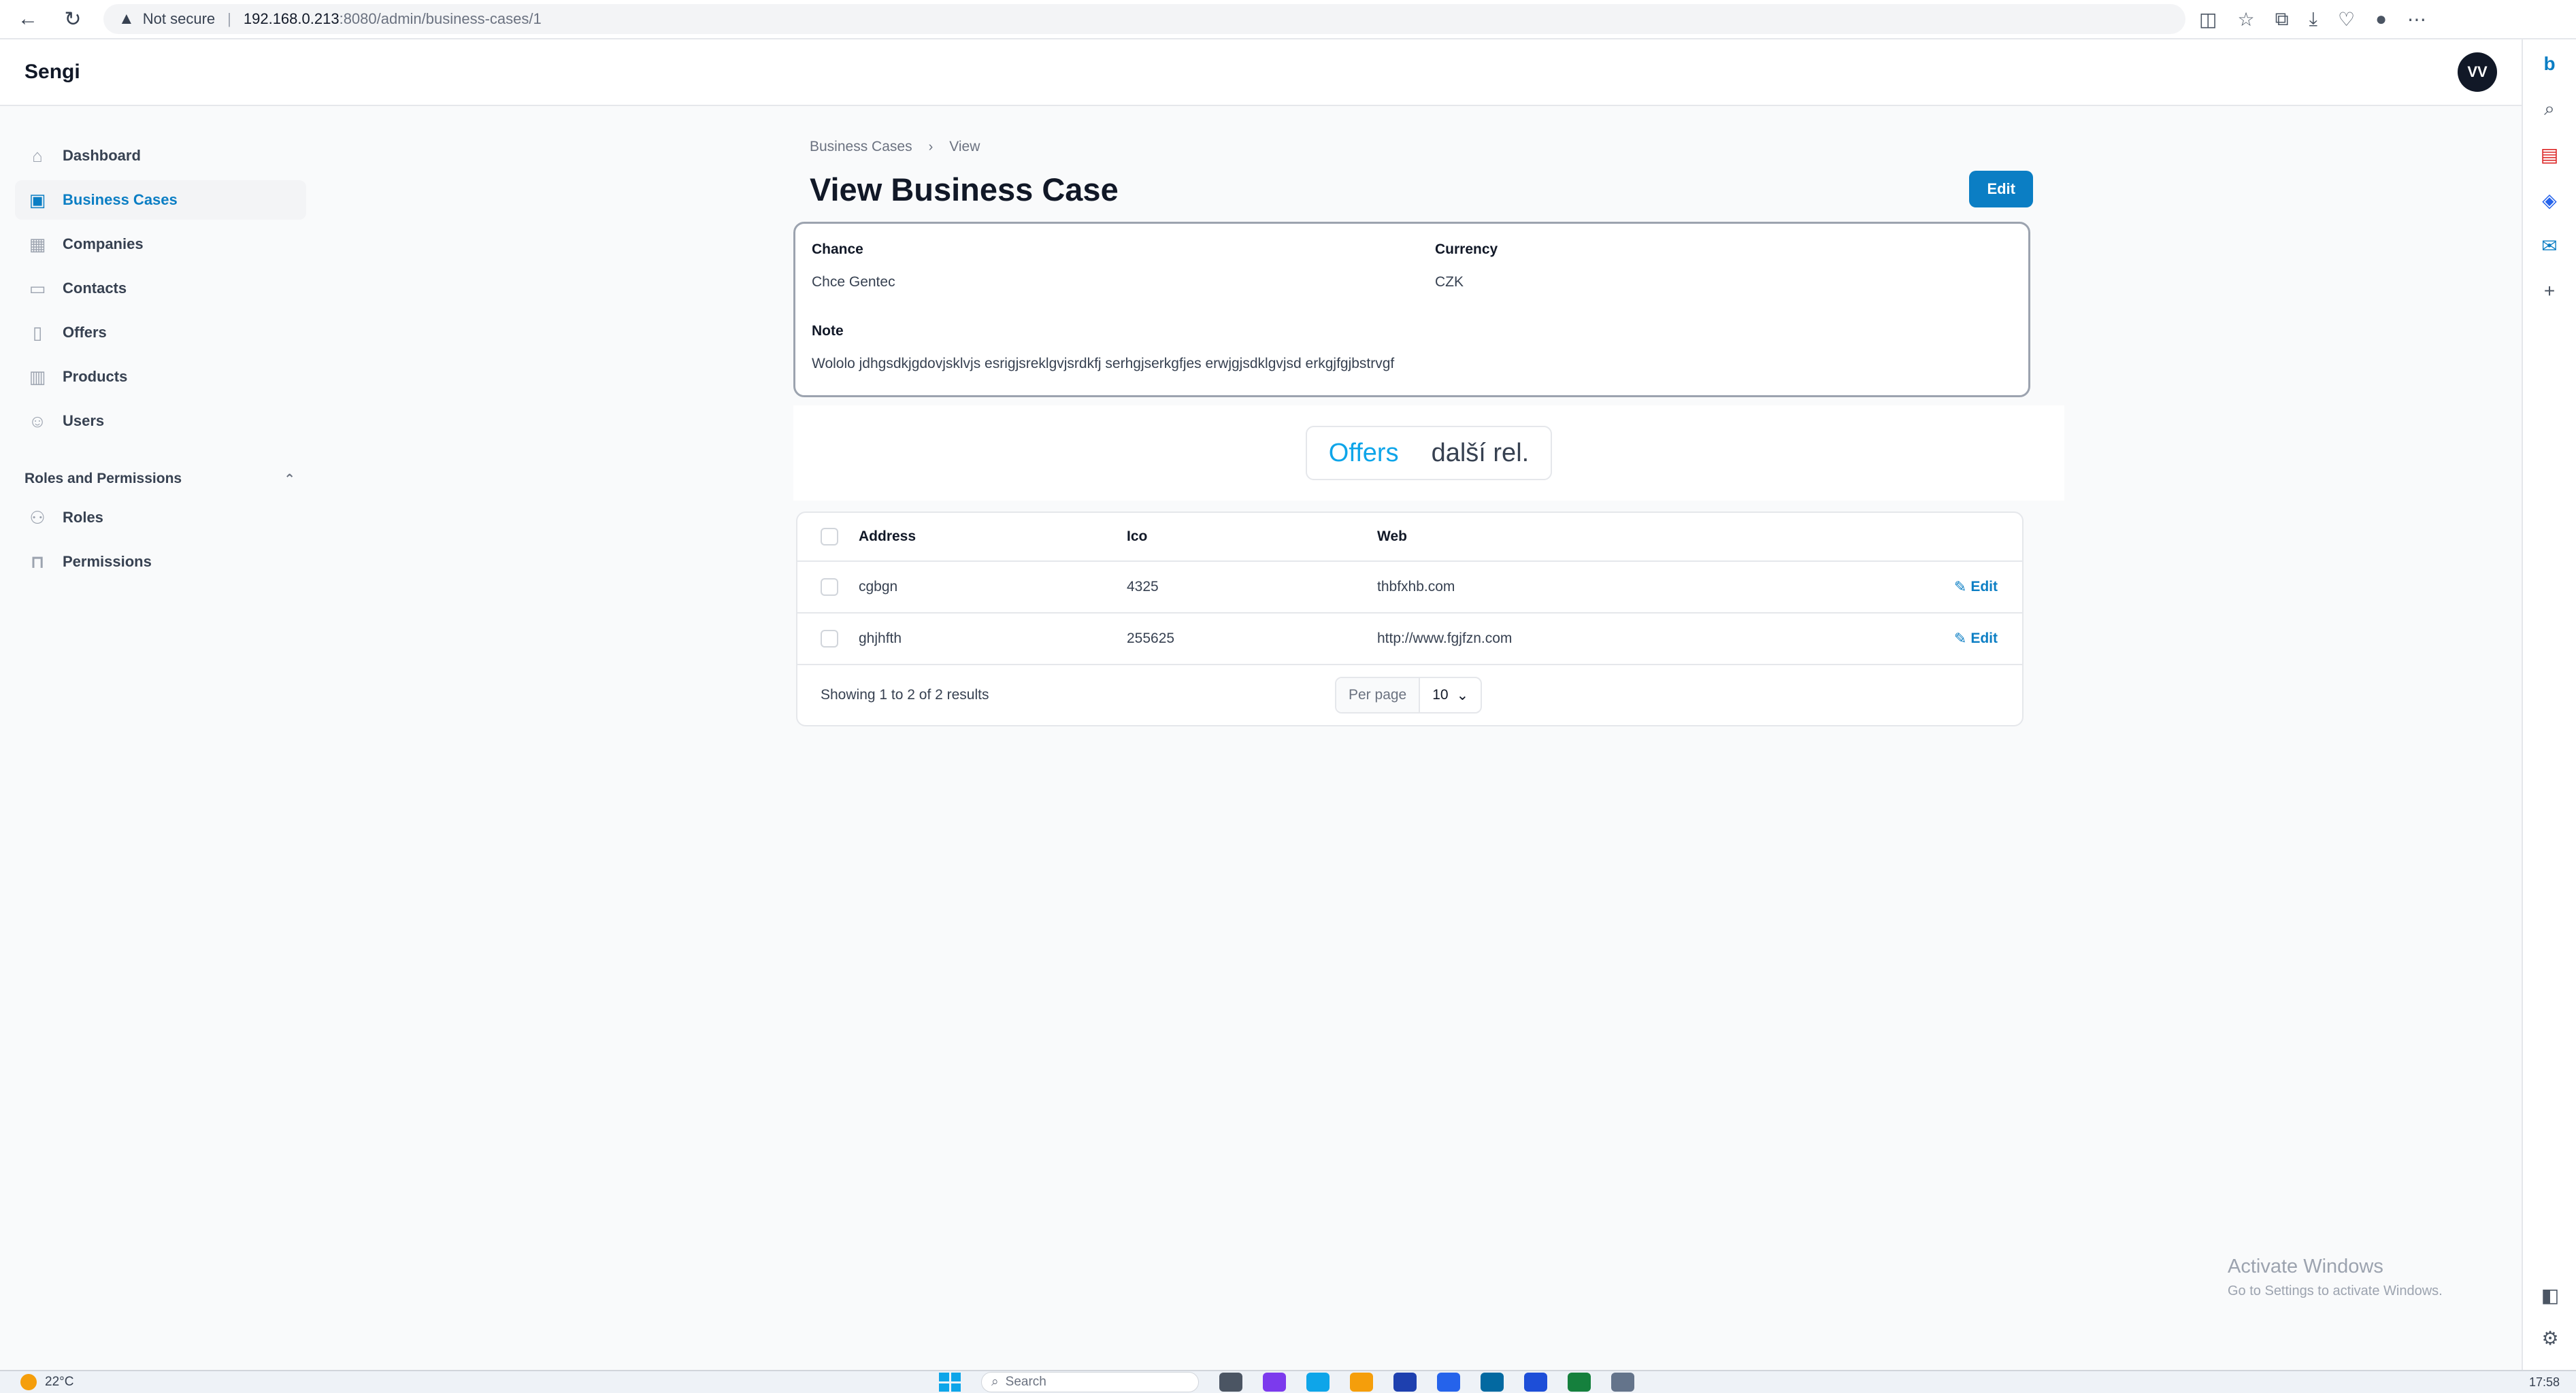 This screenshot has width=2576, height=1393. What do you see at coordinates (2550, 155) in the screenshot?
I see `toolbox-icon: ▤` at bounding box center [2550, 155].